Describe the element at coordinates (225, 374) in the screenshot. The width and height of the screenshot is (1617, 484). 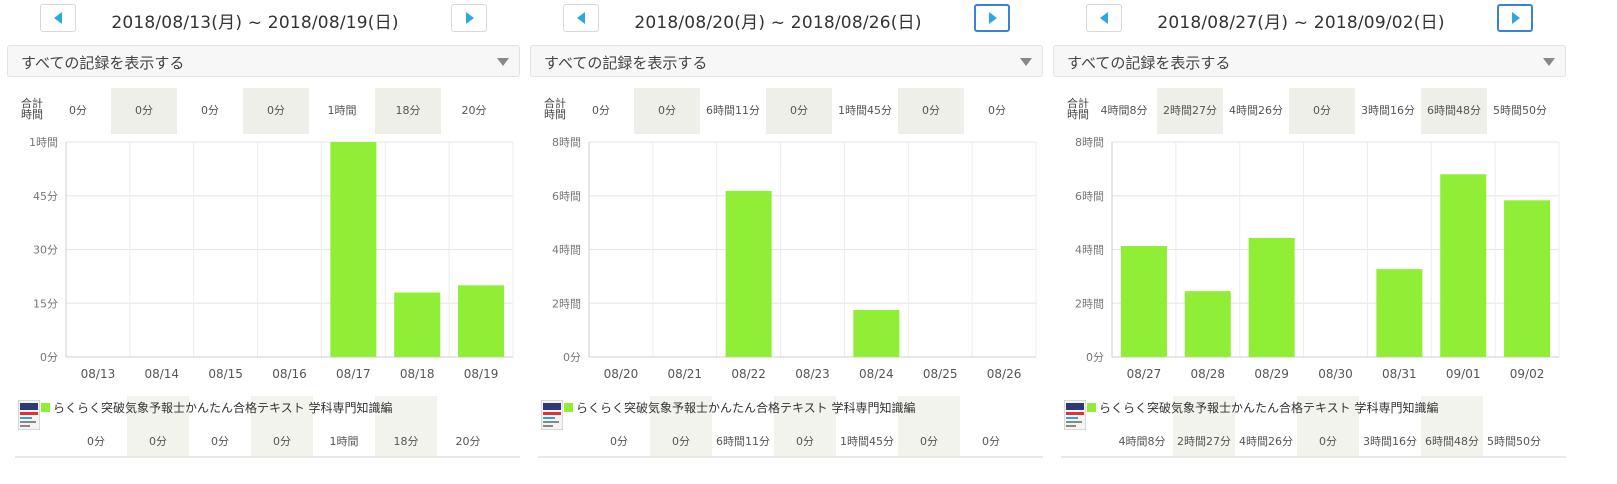
I see `x-tick-label: 08/15` at that location.